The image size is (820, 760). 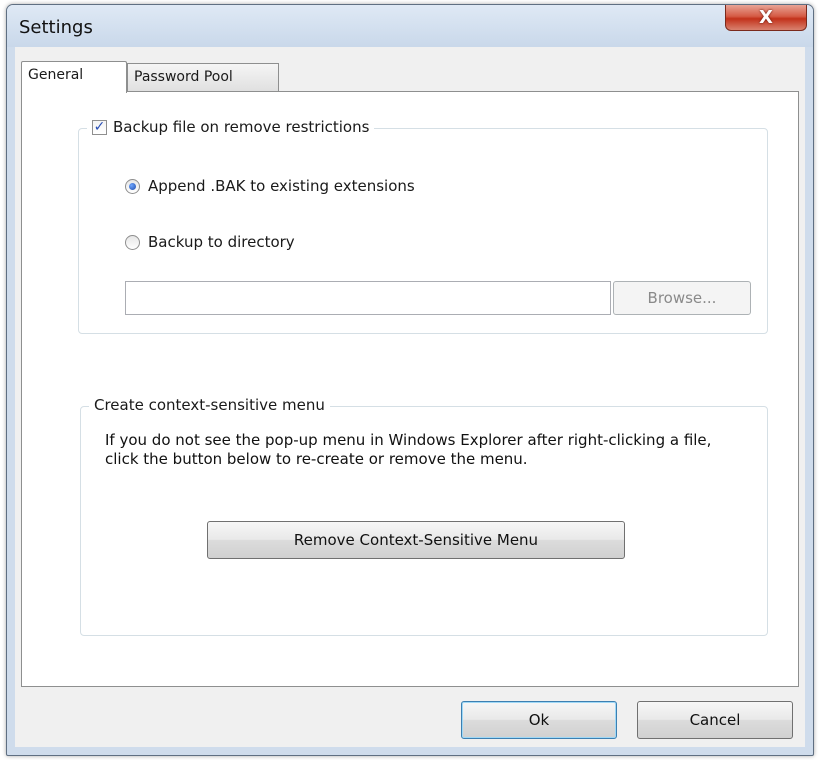 I want to click on radio-directory-label: Backup to directory, so click(x=221, y=242).